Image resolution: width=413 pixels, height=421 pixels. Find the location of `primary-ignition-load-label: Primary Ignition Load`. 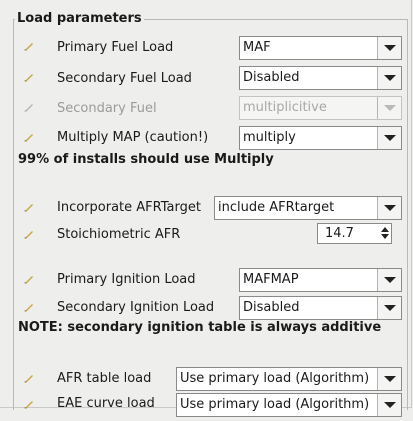

primary-ignition-load-label: Primary Ignition Load is located at coordinates (126, 279).